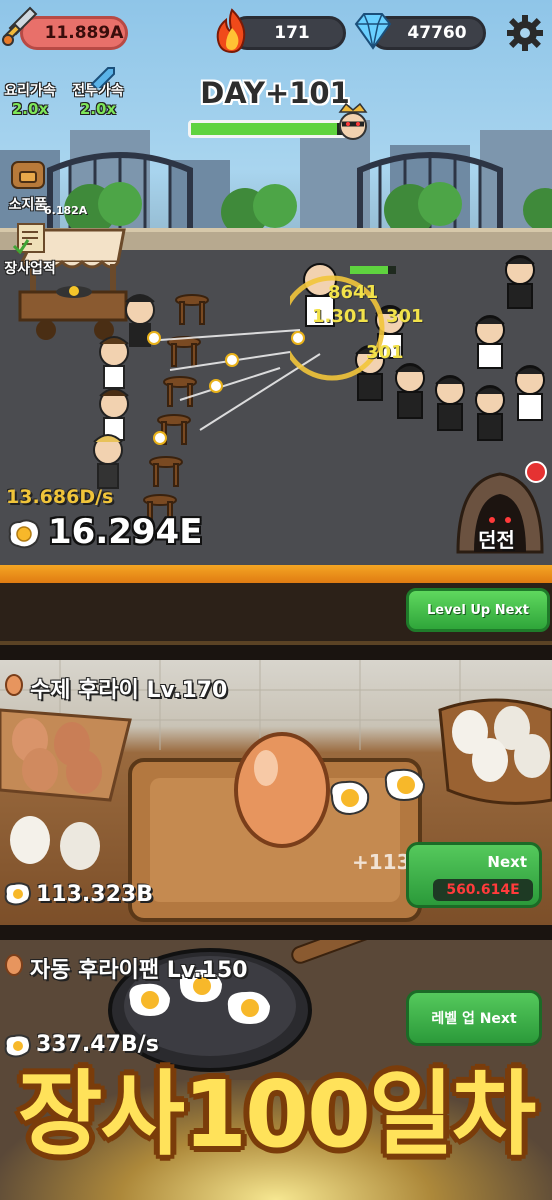 This screenshot has height=1200, width=552. I want to click on combat-speed-multiplier: 2.0x, so click(98, 109).